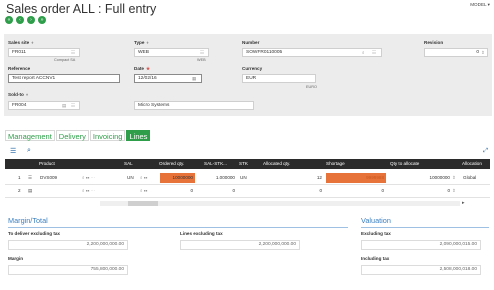 This screenshot has height=290, width=494. What do you see at coordinates (421, 245) in the screenshot?
I see `excluding-tax-value: 2,090,000,015.00` at bounding box center [421, 245].